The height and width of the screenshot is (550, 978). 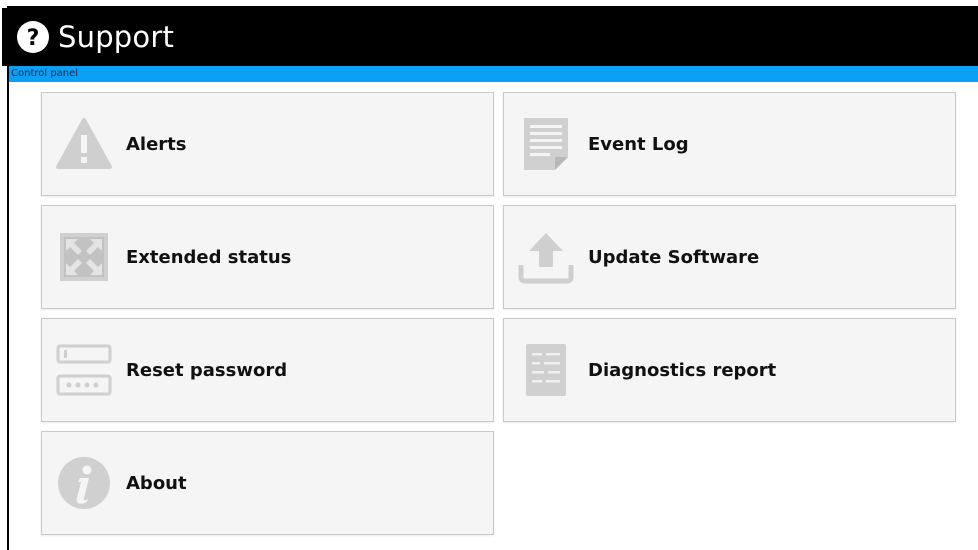 I want to click on tile-reset-password: Reset password, so click(x=267, y=370).